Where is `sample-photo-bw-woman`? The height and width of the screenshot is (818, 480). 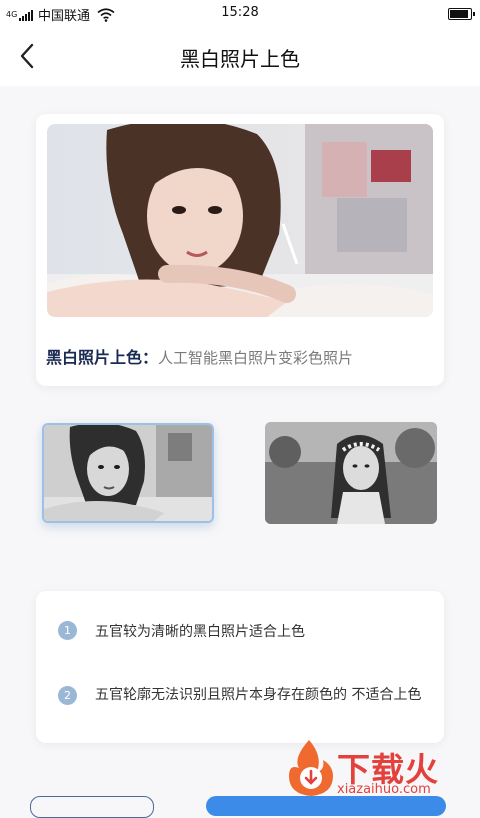
sample-photo-bw-woman is located at coordinates (128, 473).